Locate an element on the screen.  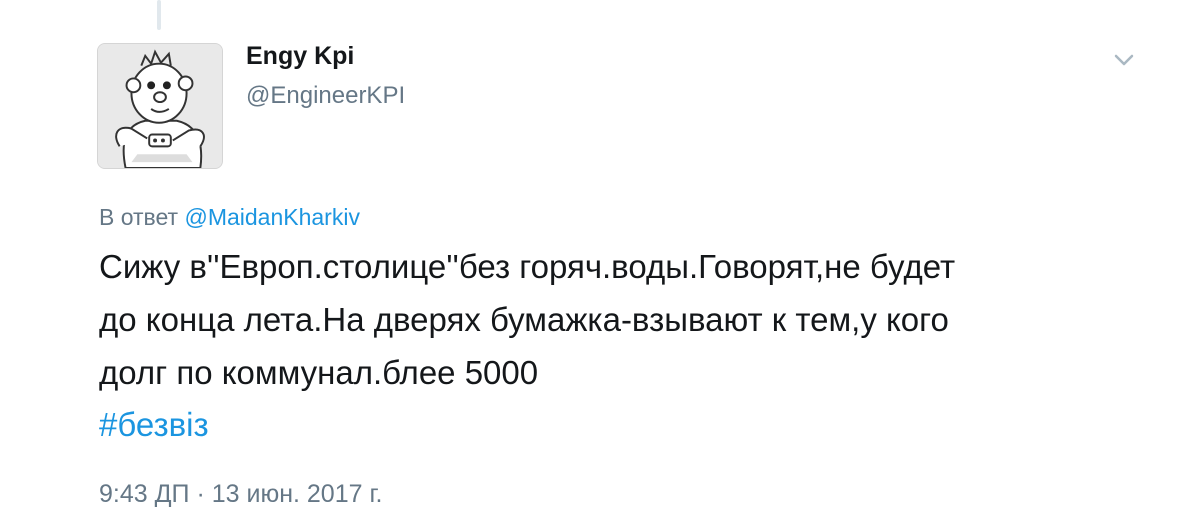
reply-context: В ответ @MaidanKharkiv is located at coordinates (229, 217).